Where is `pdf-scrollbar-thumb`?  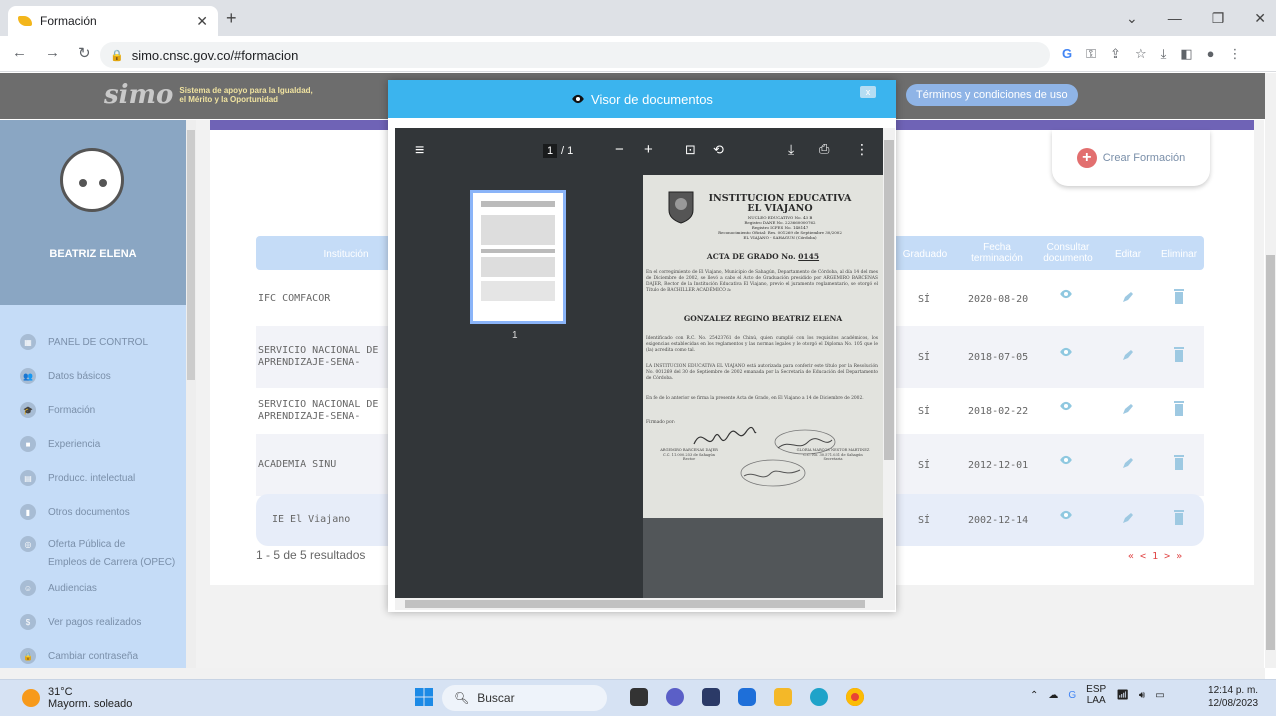 pdf-scrollbar-thumb is located at coordinates (889, 300).